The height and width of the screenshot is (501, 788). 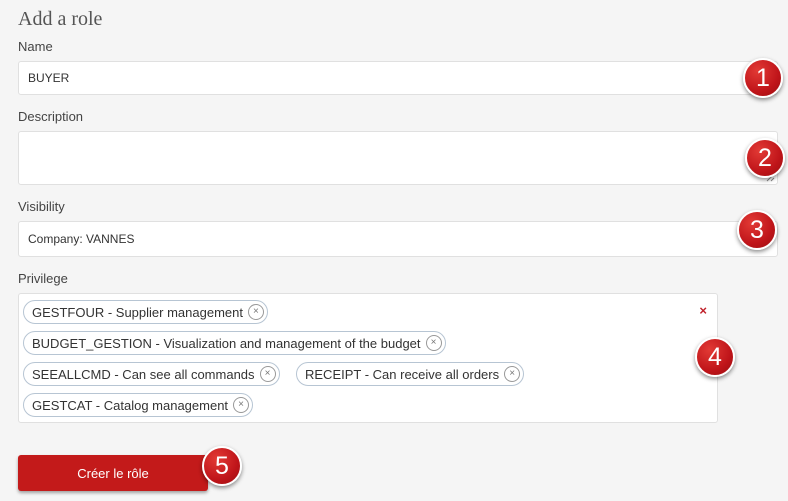 What do you see at coordinates (137, 312) in the screenshot?
I see `privilege-tag-label: GESTFOUR - Supplier management` at bounding box center [137, 312].